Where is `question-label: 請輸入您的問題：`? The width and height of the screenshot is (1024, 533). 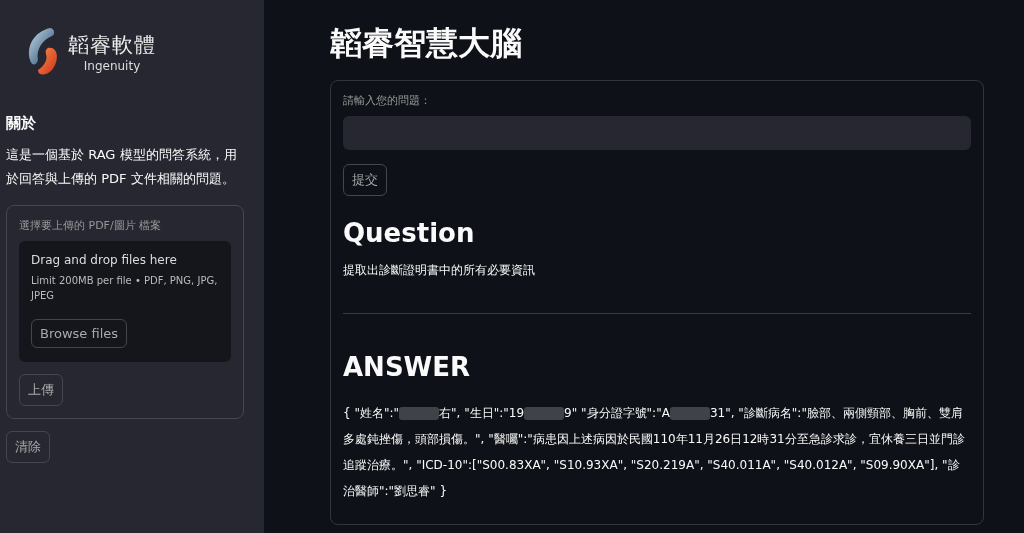
question-label: 請輸入您的問題： is located at coordinates (387, 100).